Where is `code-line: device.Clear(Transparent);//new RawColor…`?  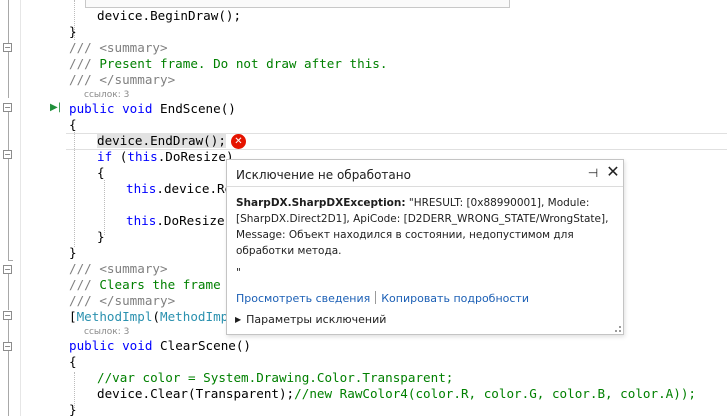 code-line: device.Clear(Transparent);//new RawColor… is located at coordinates (396, 394).